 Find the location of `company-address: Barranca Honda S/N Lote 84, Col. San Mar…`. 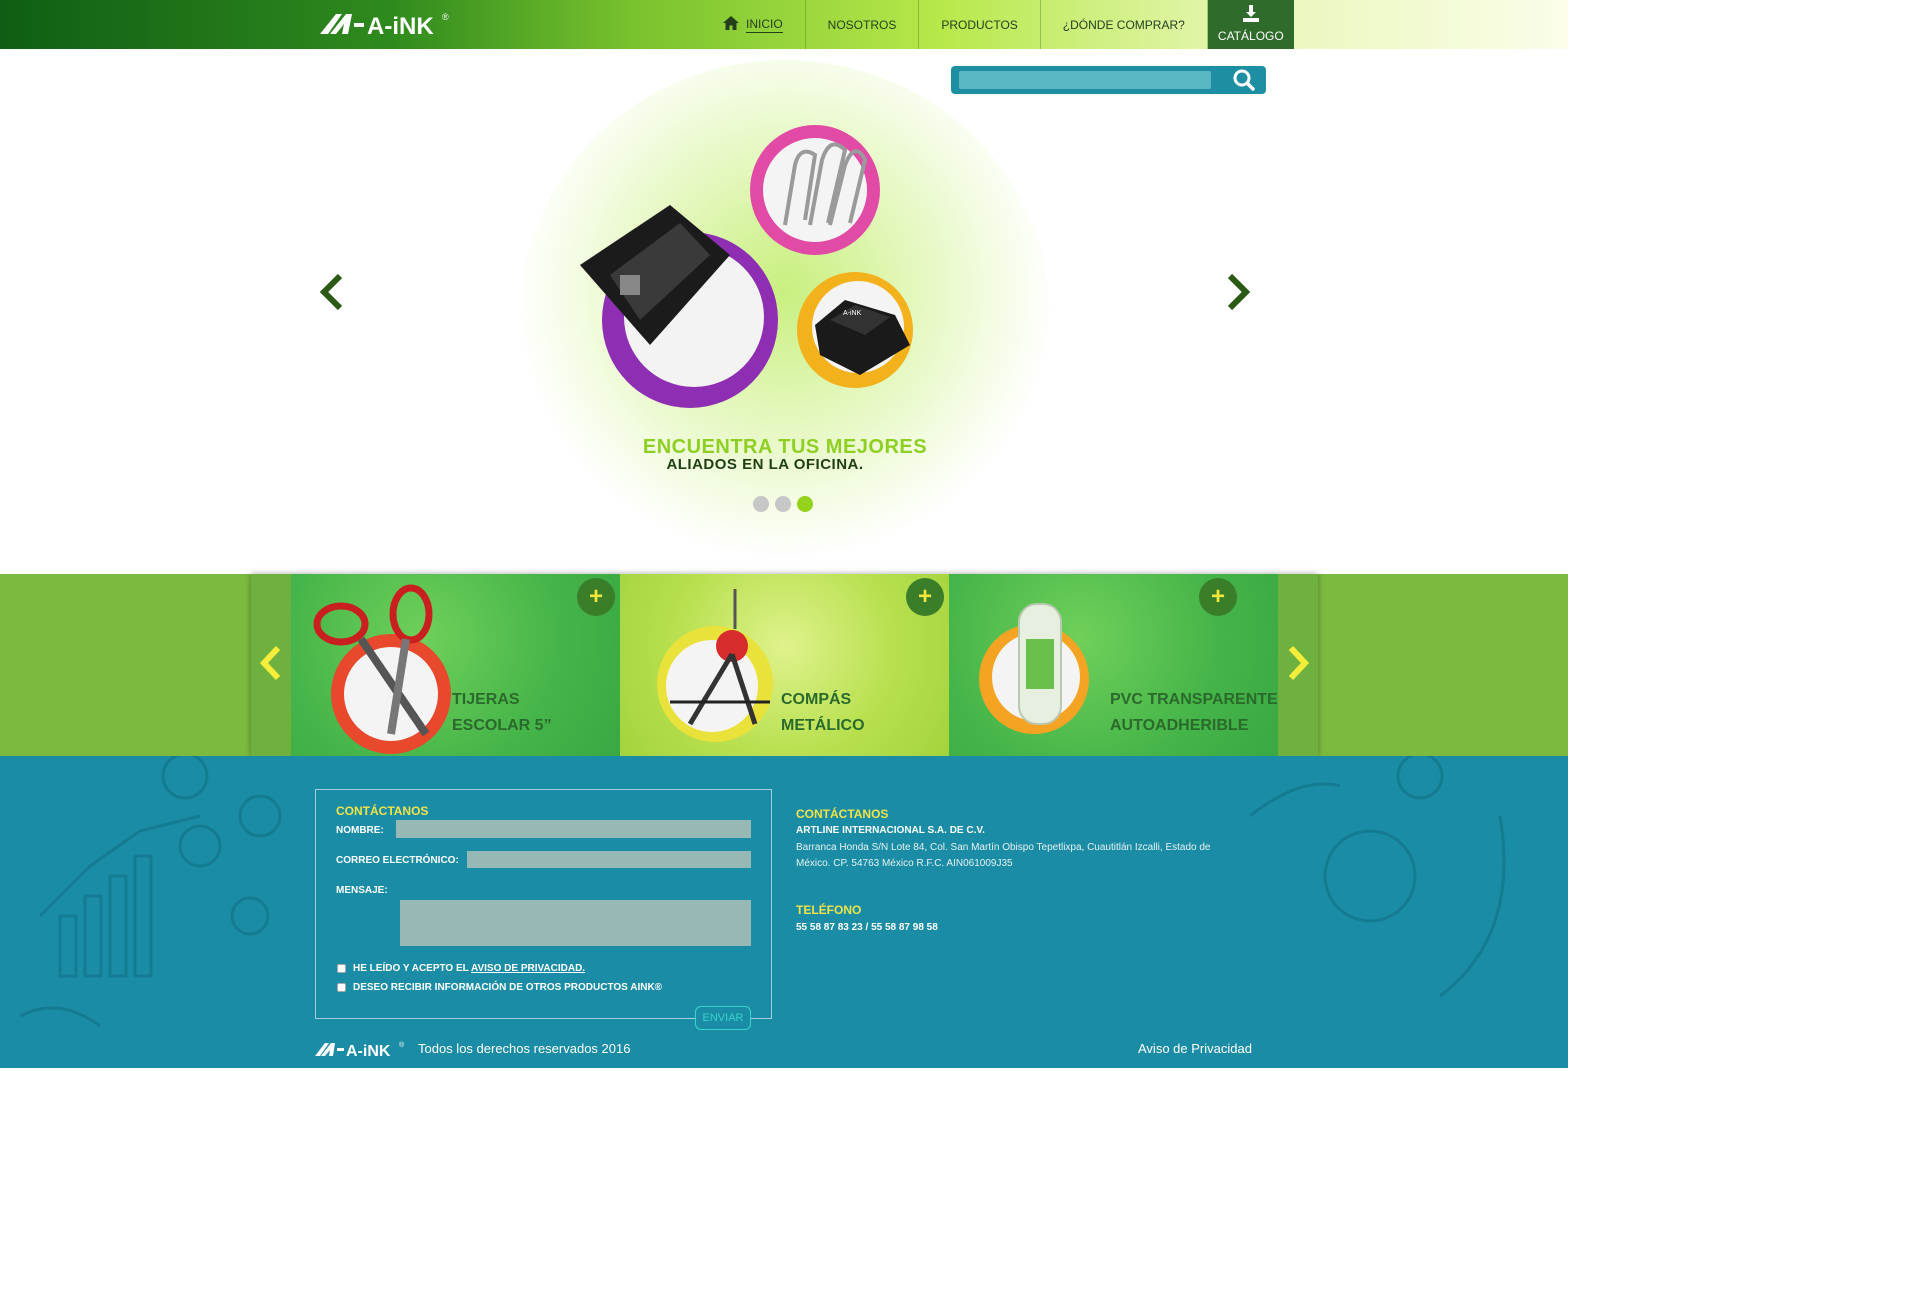

company-address: Barranca Honda S/N Lote 84, Col. San Mar… is located at coordinates (1003, 855).